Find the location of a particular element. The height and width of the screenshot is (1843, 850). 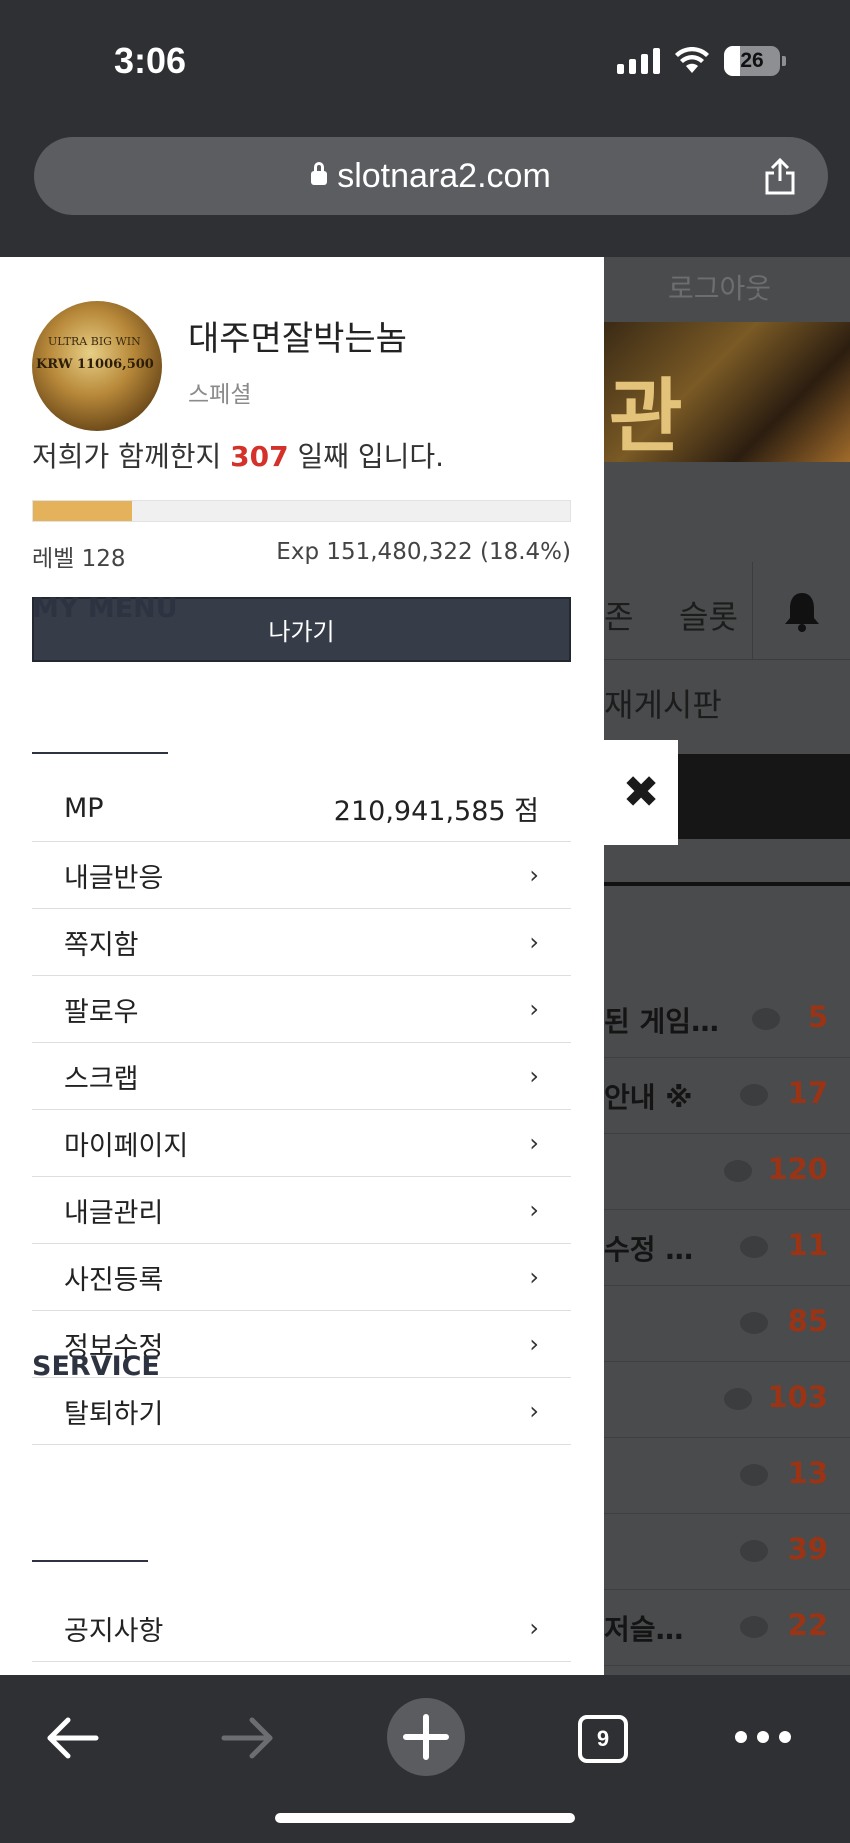

url-display: slotnara2.com is located at coordinates (431, 176).